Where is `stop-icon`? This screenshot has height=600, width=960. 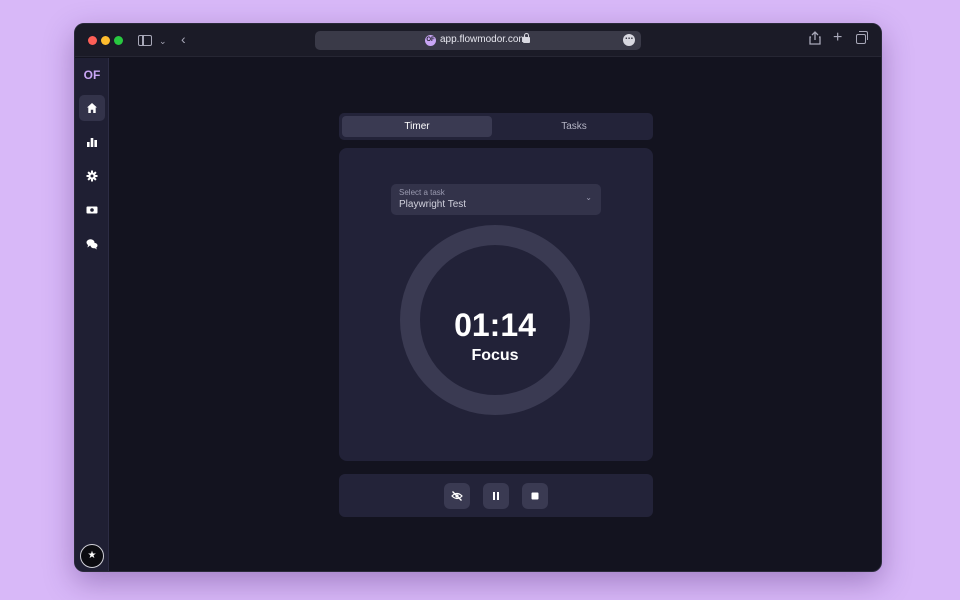
stop-icon is located at coordinates (535, 496).